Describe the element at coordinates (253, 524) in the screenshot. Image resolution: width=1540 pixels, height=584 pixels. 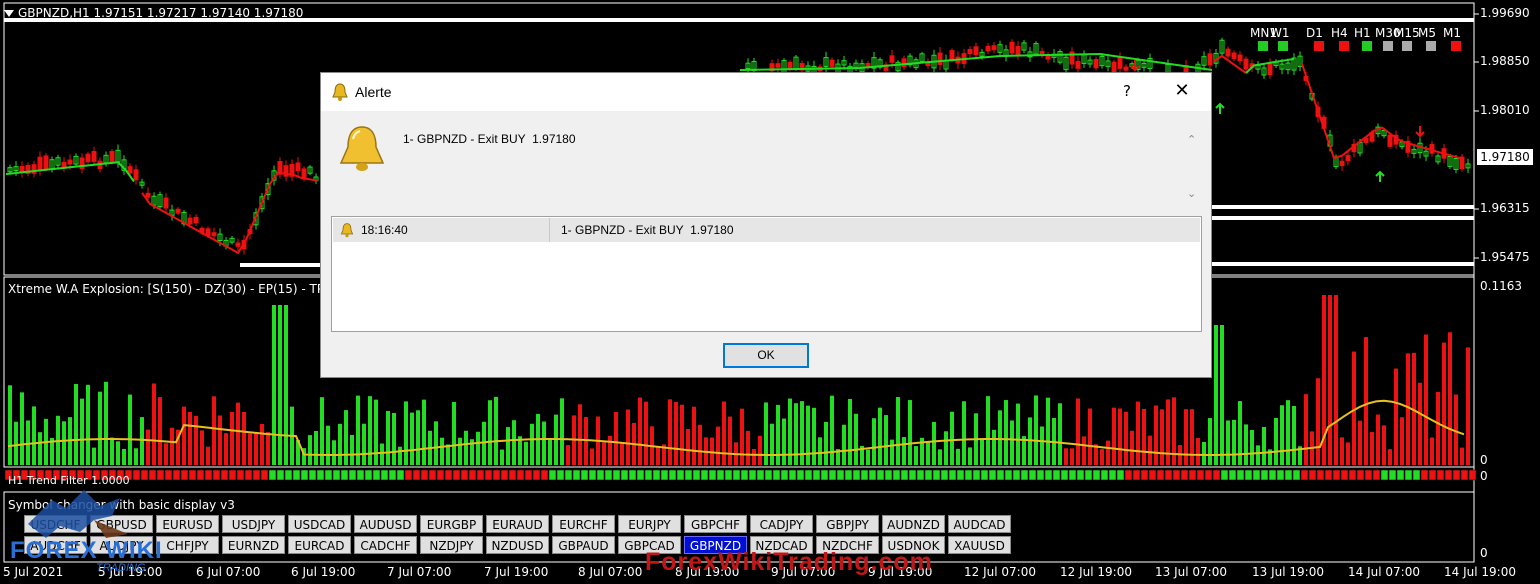
I see `symbol-button-usdjpy: USDJPY` at that location.